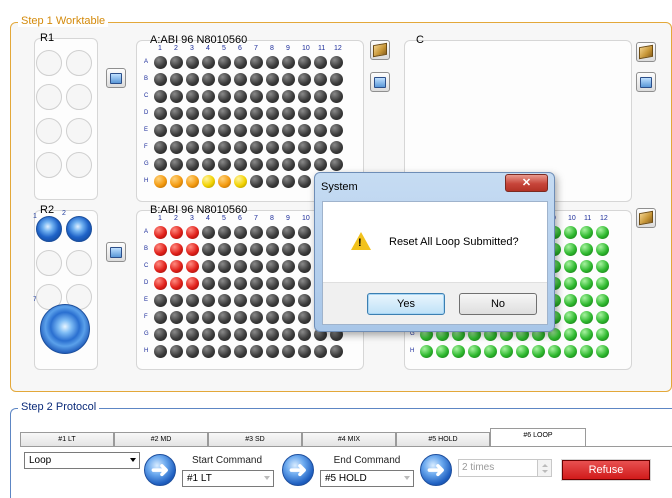 This screenshot has height=498, width=672. What do you see at coordinates (65, 329) in the screenshot?
I see `r2-large-tube` at bounding box center [65, 329].